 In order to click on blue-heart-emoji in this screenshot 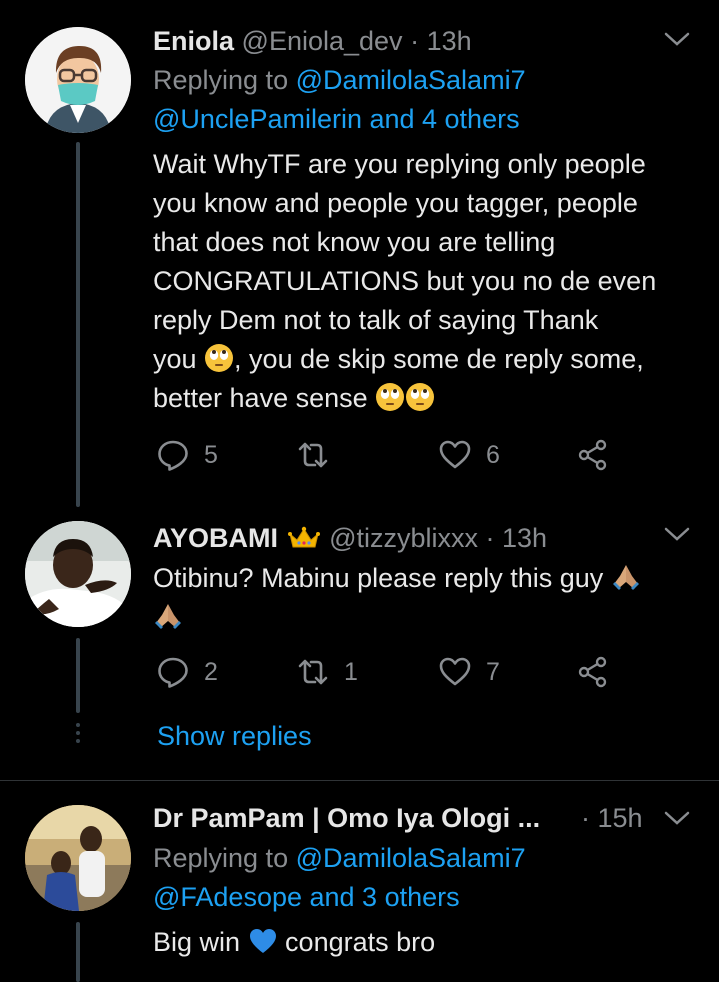, I will do `click(262, 941)`.